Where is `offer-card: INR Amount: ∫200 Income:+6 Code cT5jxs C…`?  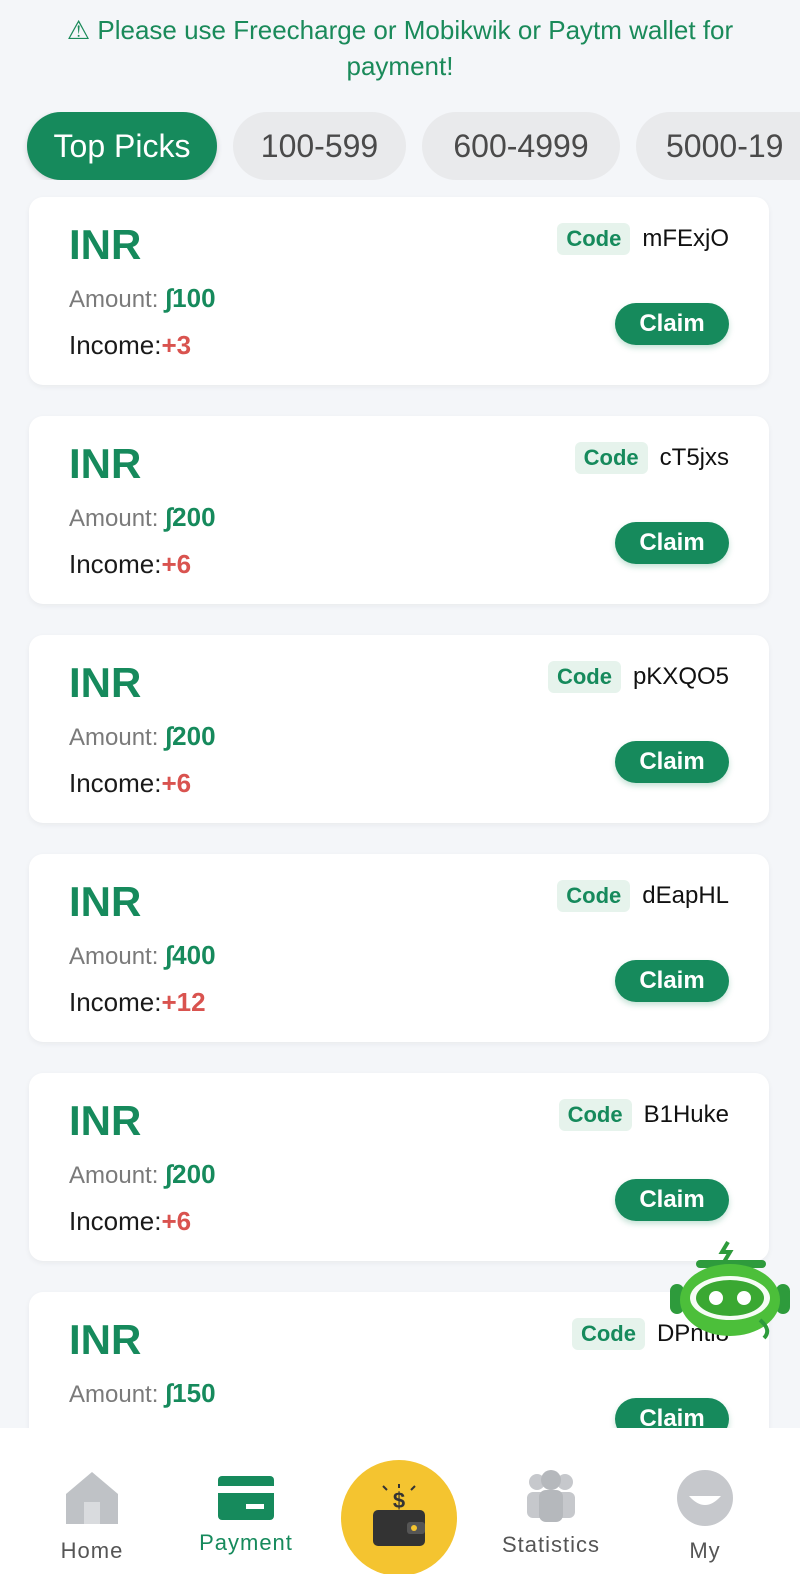
offer-card: INR Amount: ∫200 Income:+6 Code cT5jxs C… is located at coordinates (399, 510).